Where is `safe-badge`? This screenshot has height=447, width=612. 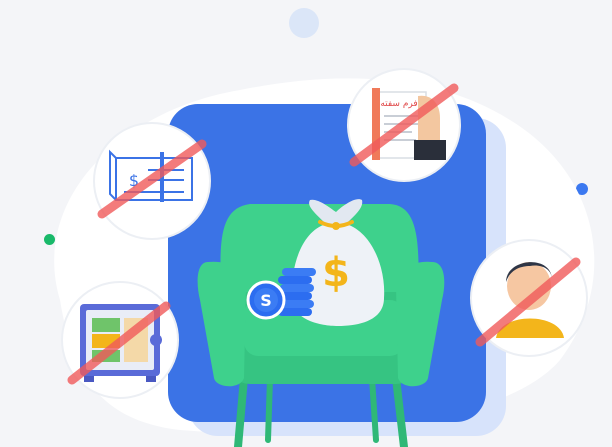
safe-badge is located at coordinates (120, 340).